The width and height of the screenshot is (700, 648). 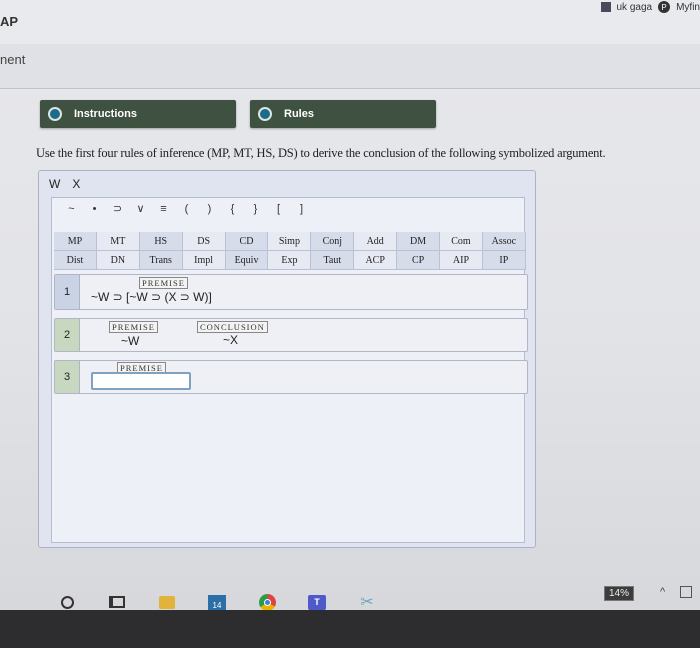 What do you see at coordinates (232, 327) in the screenshot?
I see `conclusion-tag: CONCLUSION` at bounding box center [232, 327].